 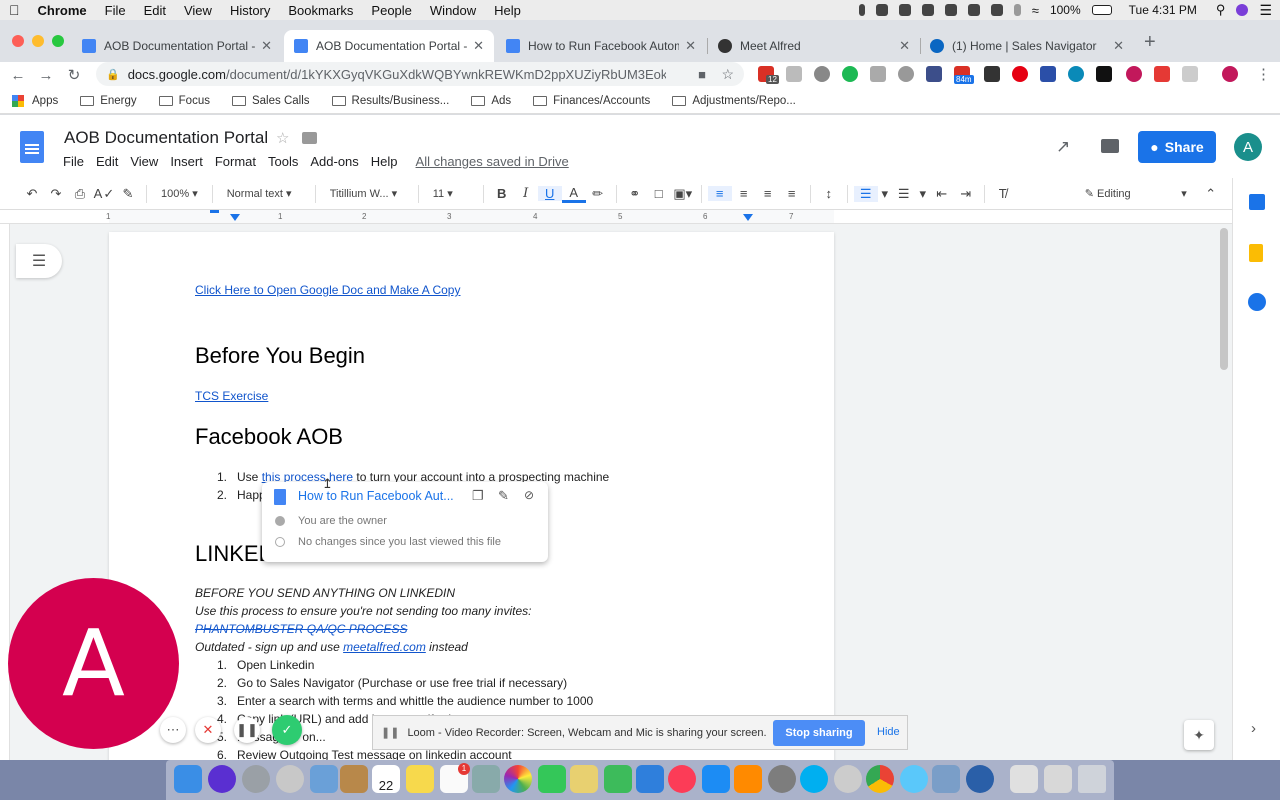 What do you see at coordinates (601, 46) in the screenshot?
I see `tab-facebook-automation: How to Run Facebook Automat ✕` at bounding box center [601, 46].